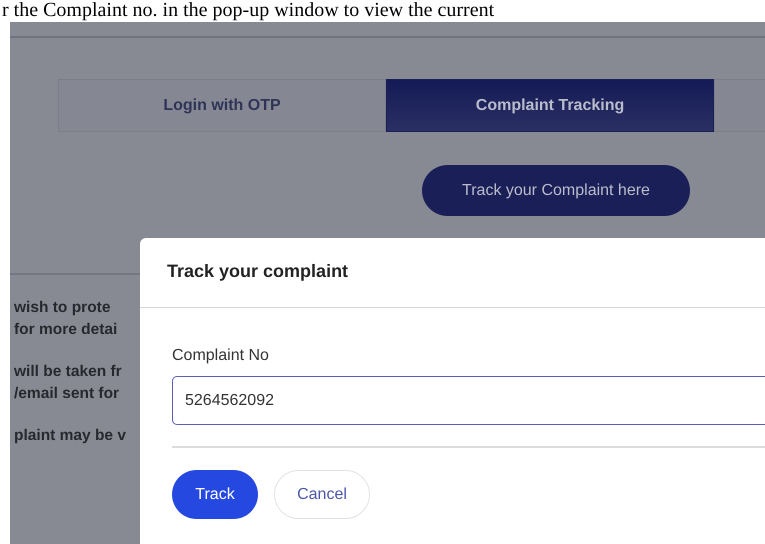 The width and height of the screenshot is (765, 544). What do you see at coordinates (221, 356) in the screenshot?
I see `field-label: Complaint No` at bounding box center [221, 356].